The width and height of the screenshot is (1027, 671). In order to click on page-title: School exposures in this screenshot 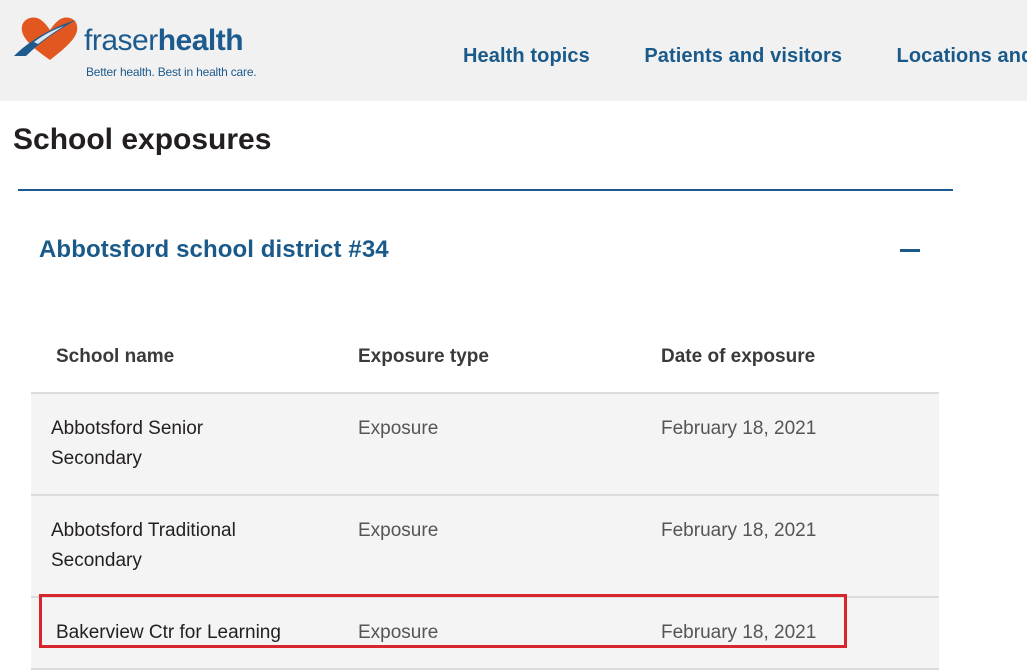, I will do `click(142, 139)`.